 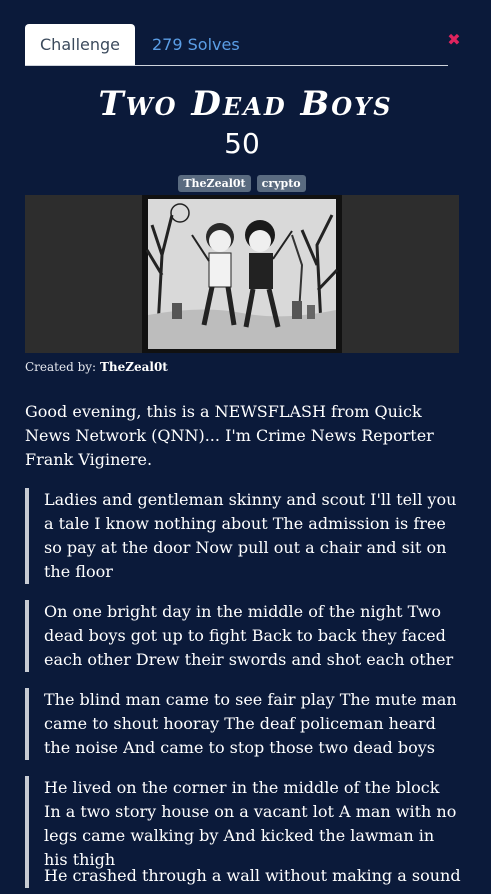 What do you see at coordinates (80, 44) in the screenshot?
I see `tab-challenge: Challenge` at bounding box center [80, 44].